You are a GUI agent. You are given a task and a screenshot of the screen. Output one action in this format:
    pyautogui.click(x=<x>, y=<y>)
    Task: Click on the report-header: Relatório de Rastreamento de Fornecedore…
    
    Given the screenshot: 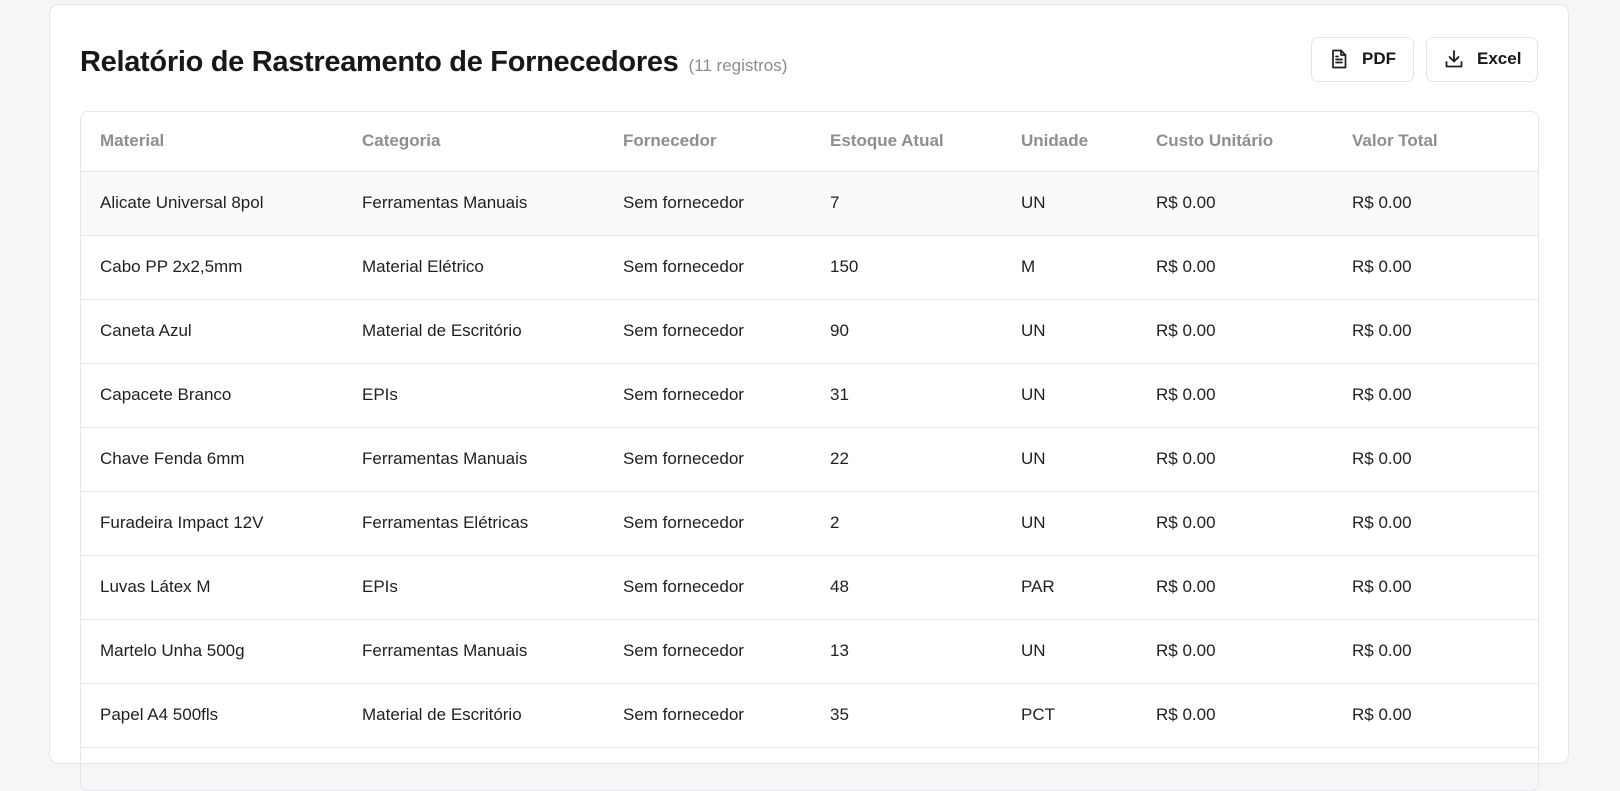 What is the action you would take?
    pyautogui.click(x=809, y=59)
    